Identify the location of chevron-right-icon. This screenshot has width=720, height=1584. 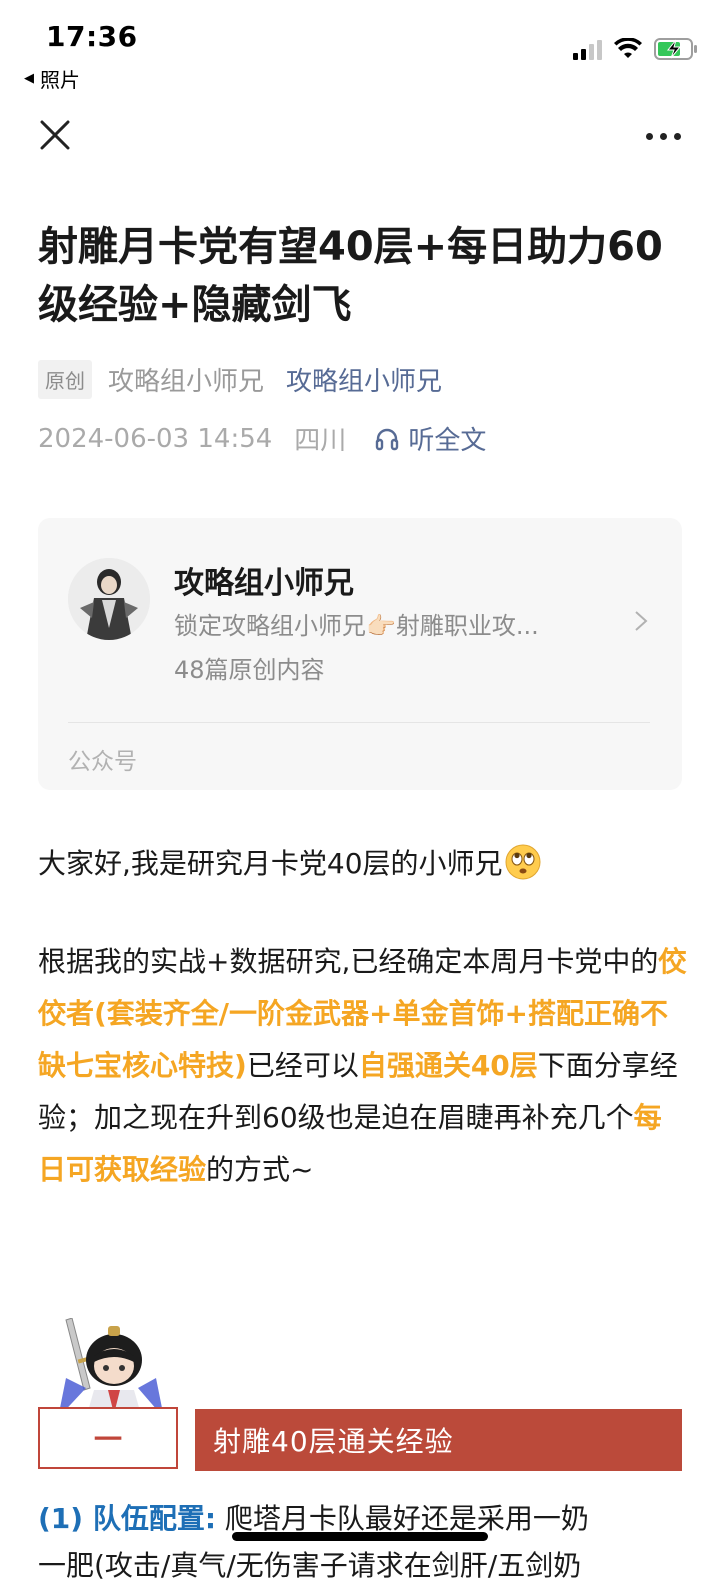
(641, 621).